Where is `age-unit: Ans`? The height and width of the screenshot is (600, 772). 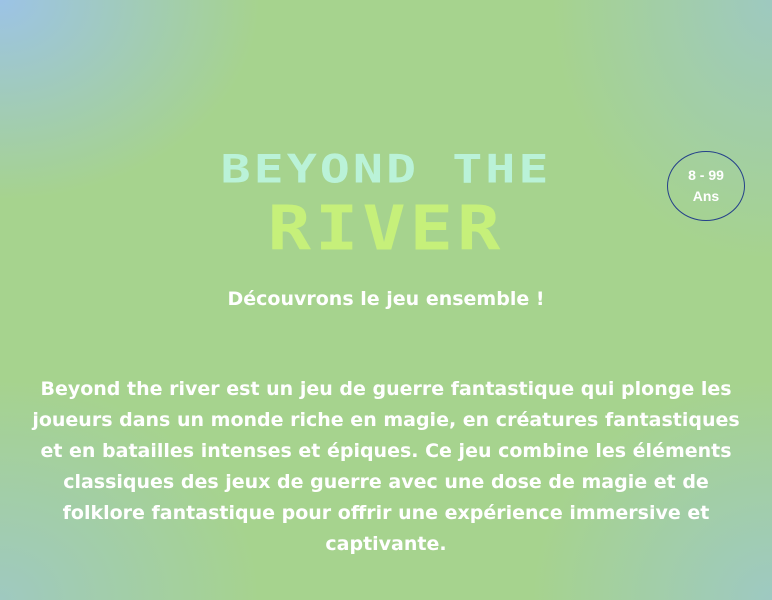
age-unit: Ans is located at coordinates (706, 196).